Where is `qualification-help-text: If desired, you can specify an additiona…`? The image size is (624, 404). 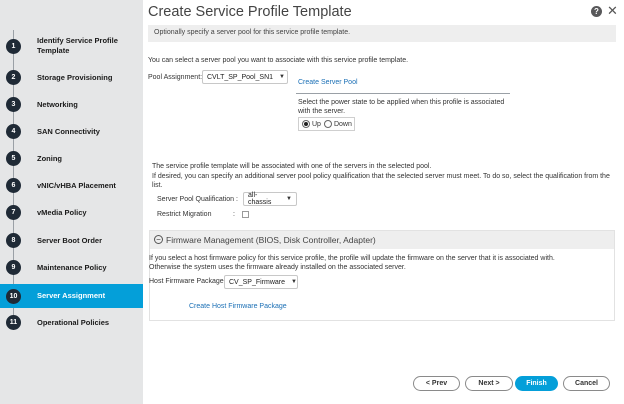 qualification-help-text: If desired, you can specify an additiona… is located at coordinates (381, 181).